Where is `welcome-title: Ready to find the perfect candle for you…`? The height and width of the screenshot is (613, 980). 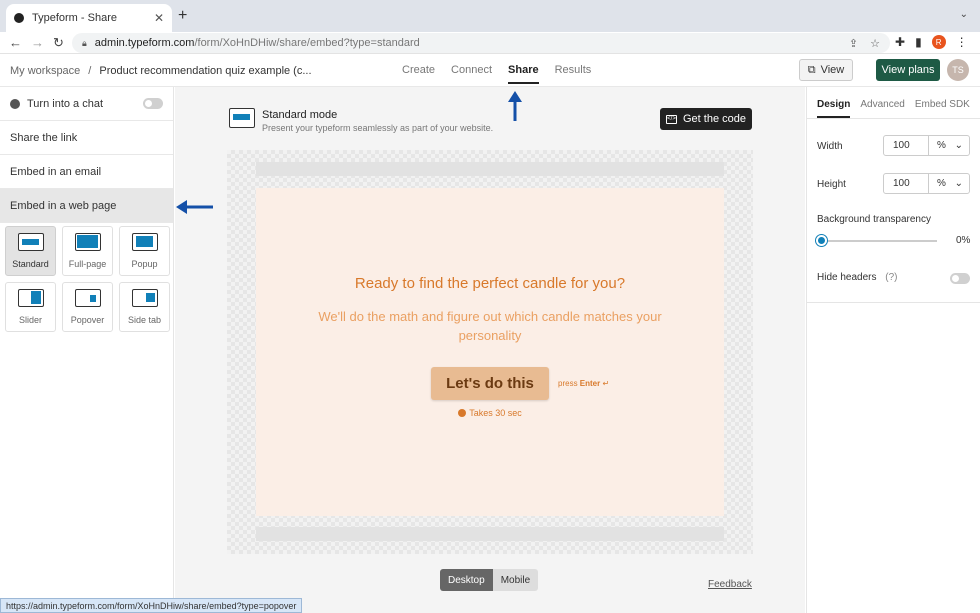 welcome-title: Ready to find the perfect candle for you… is located at coordinates (490, 283).